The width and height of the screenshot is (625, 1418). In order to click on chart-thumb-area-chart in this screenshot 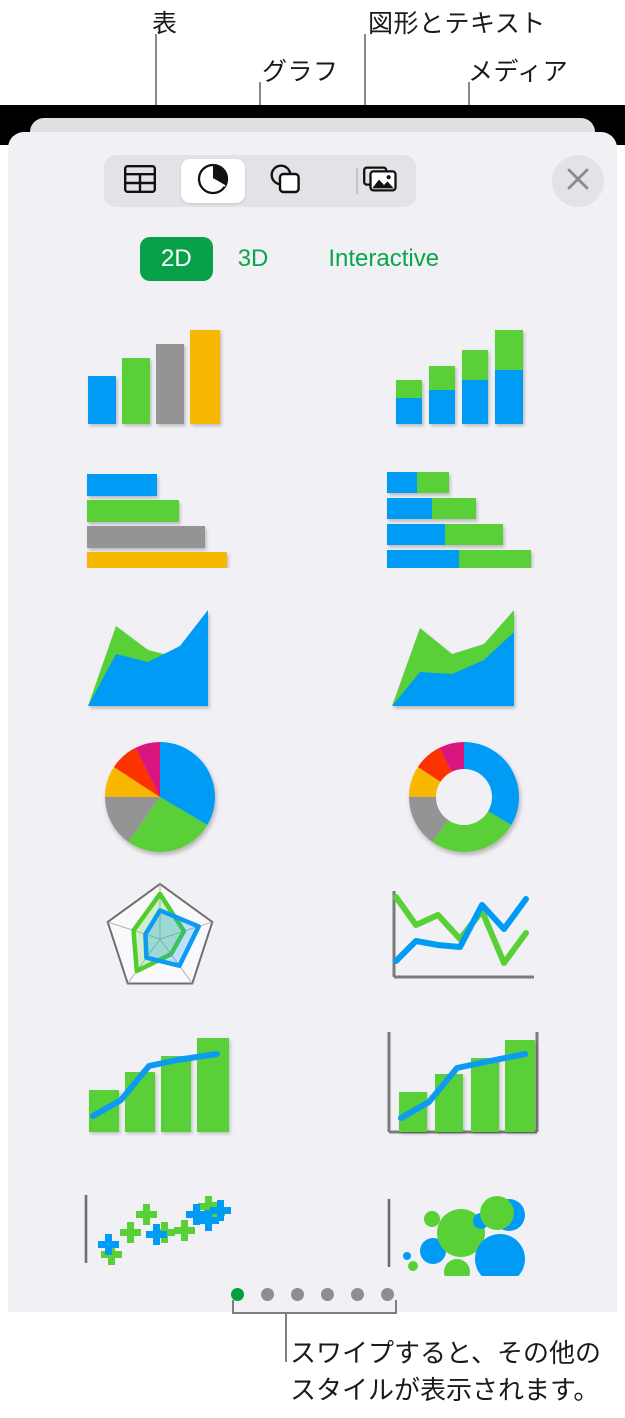, I will do `click(160, 655)`.